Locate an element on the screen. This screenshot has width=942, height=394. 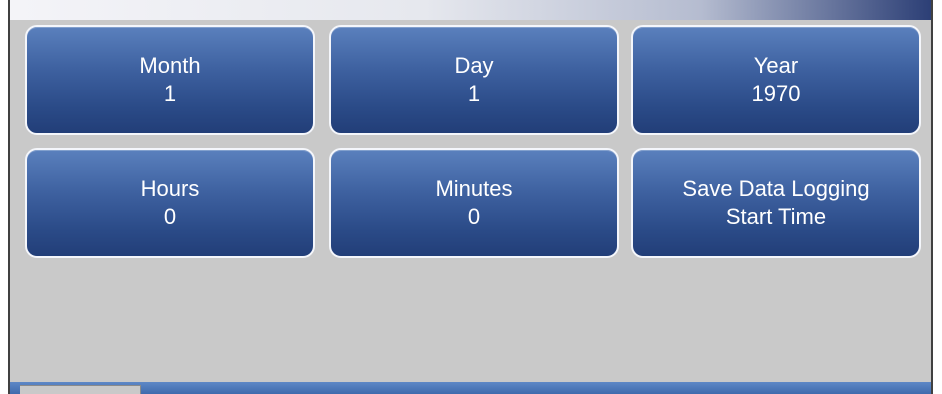
hours-value: 0 is located at coordinates (170, 216).